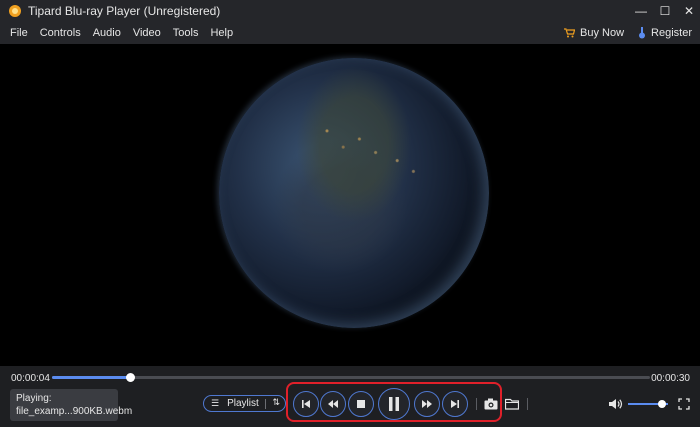  I want to click on maximize-button: ☐, so click(665, 11).